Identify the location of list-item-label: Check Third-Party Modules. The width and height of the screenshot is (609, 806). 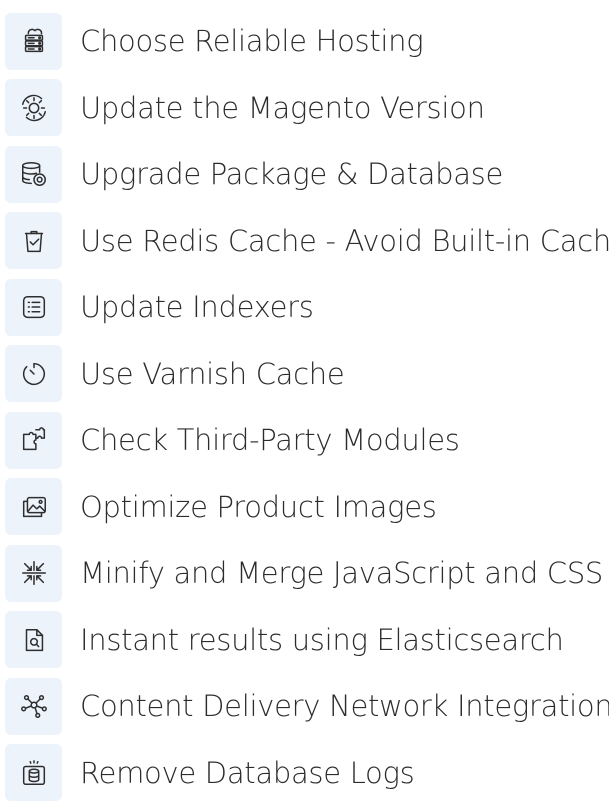
(270, 440).